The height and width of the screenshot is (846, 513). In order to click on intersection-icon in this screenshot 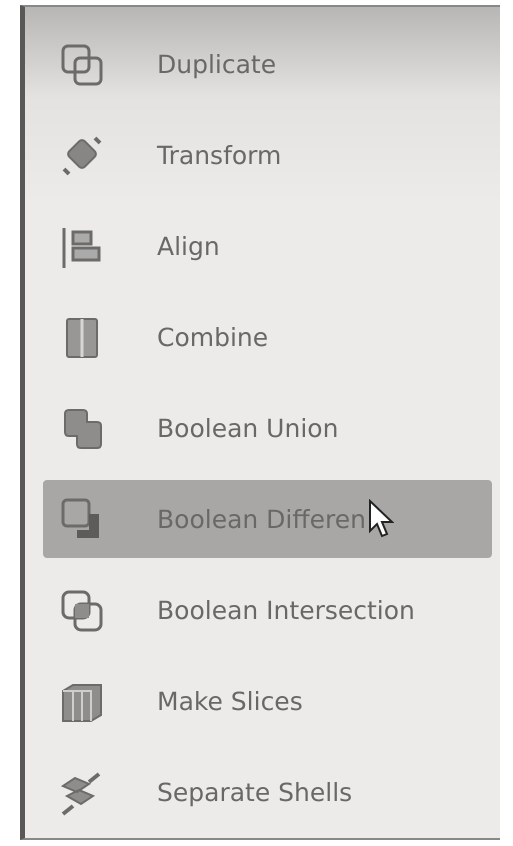, I will do `click(82, 611)`.